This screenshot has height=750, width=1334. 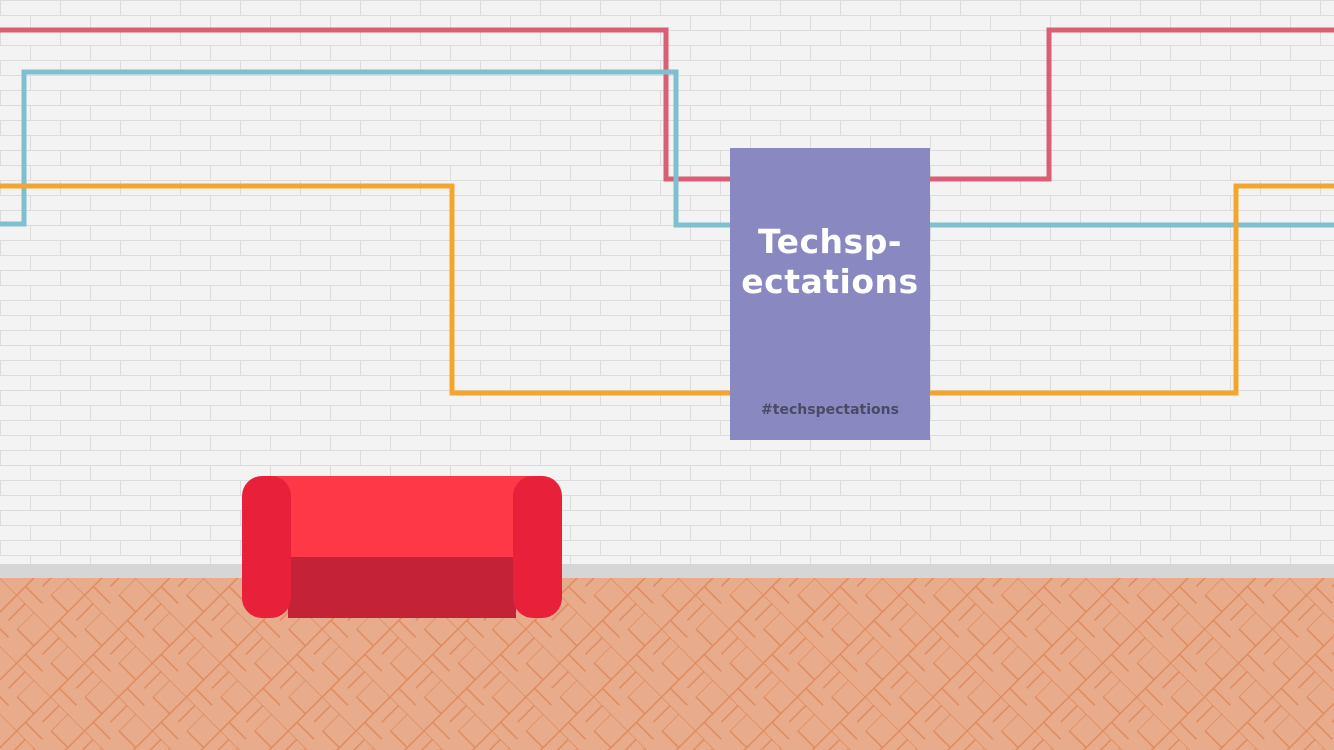 What do you see at coordinates (402, 587) in the screenshot?
I see `couch-seat` at bounding box center [402, 587].